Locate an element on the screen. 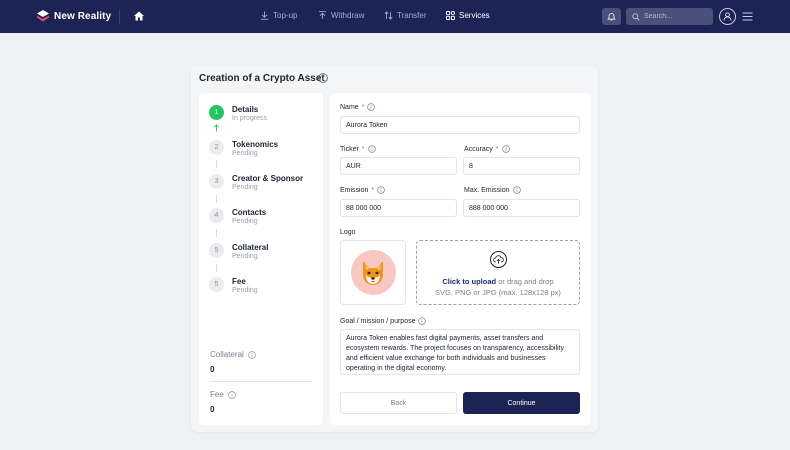  hamburger-menu-icon is located at coordinates (747, 16).